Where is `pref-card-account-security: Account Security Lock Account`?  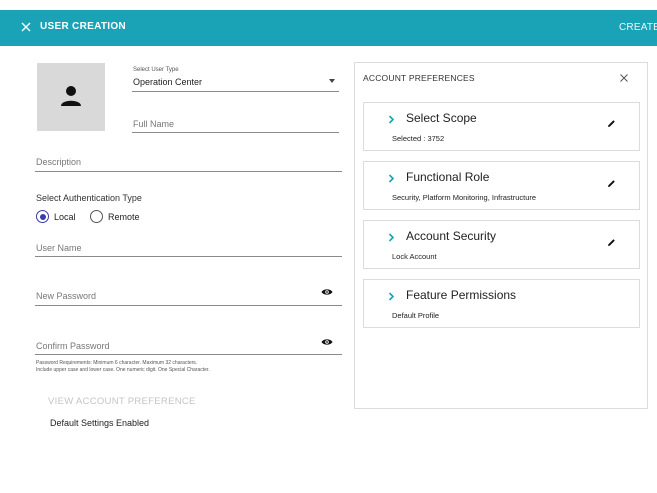 pref-card-account-security: Account Security Lock Account is located at coordinates (501, 244).